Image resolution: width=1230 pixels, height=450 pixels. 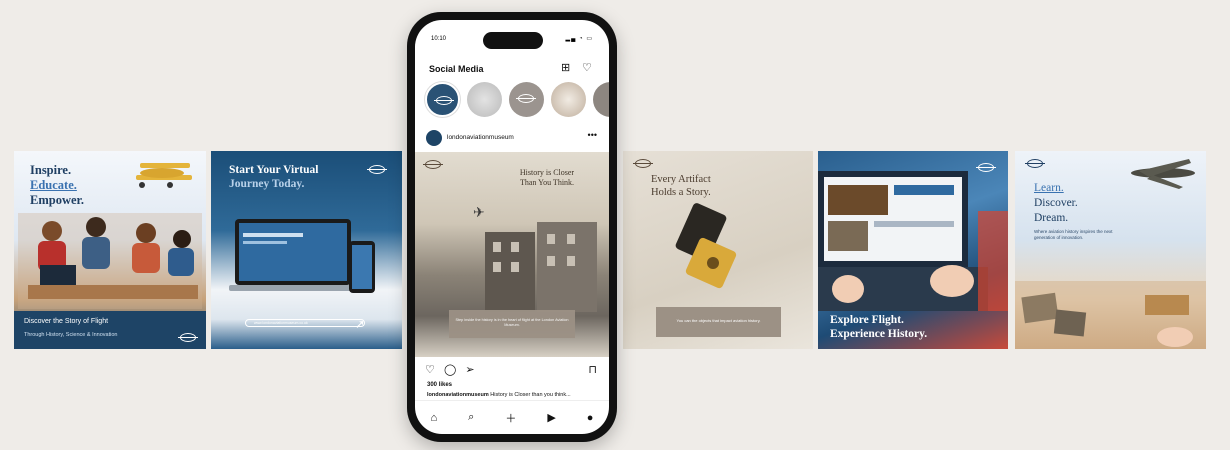 I want to click on heart-icon: ♡, so click(x=587, y=67).